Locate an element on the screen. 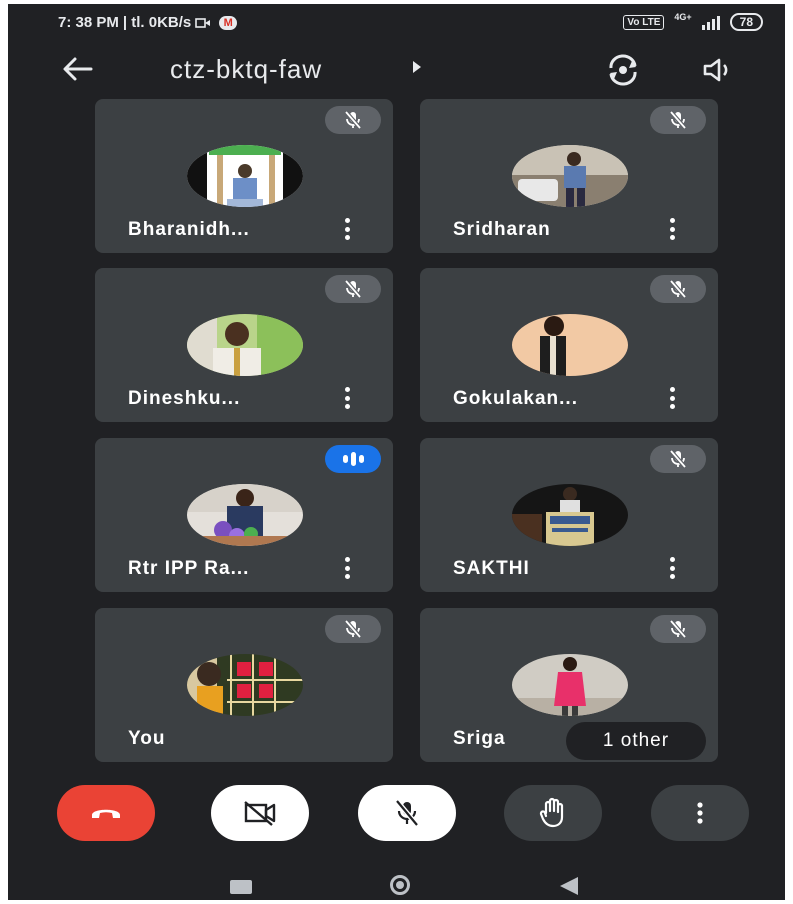 This screenshot has height=904, width=793. end-call-button is located at coordinates (106, 813).